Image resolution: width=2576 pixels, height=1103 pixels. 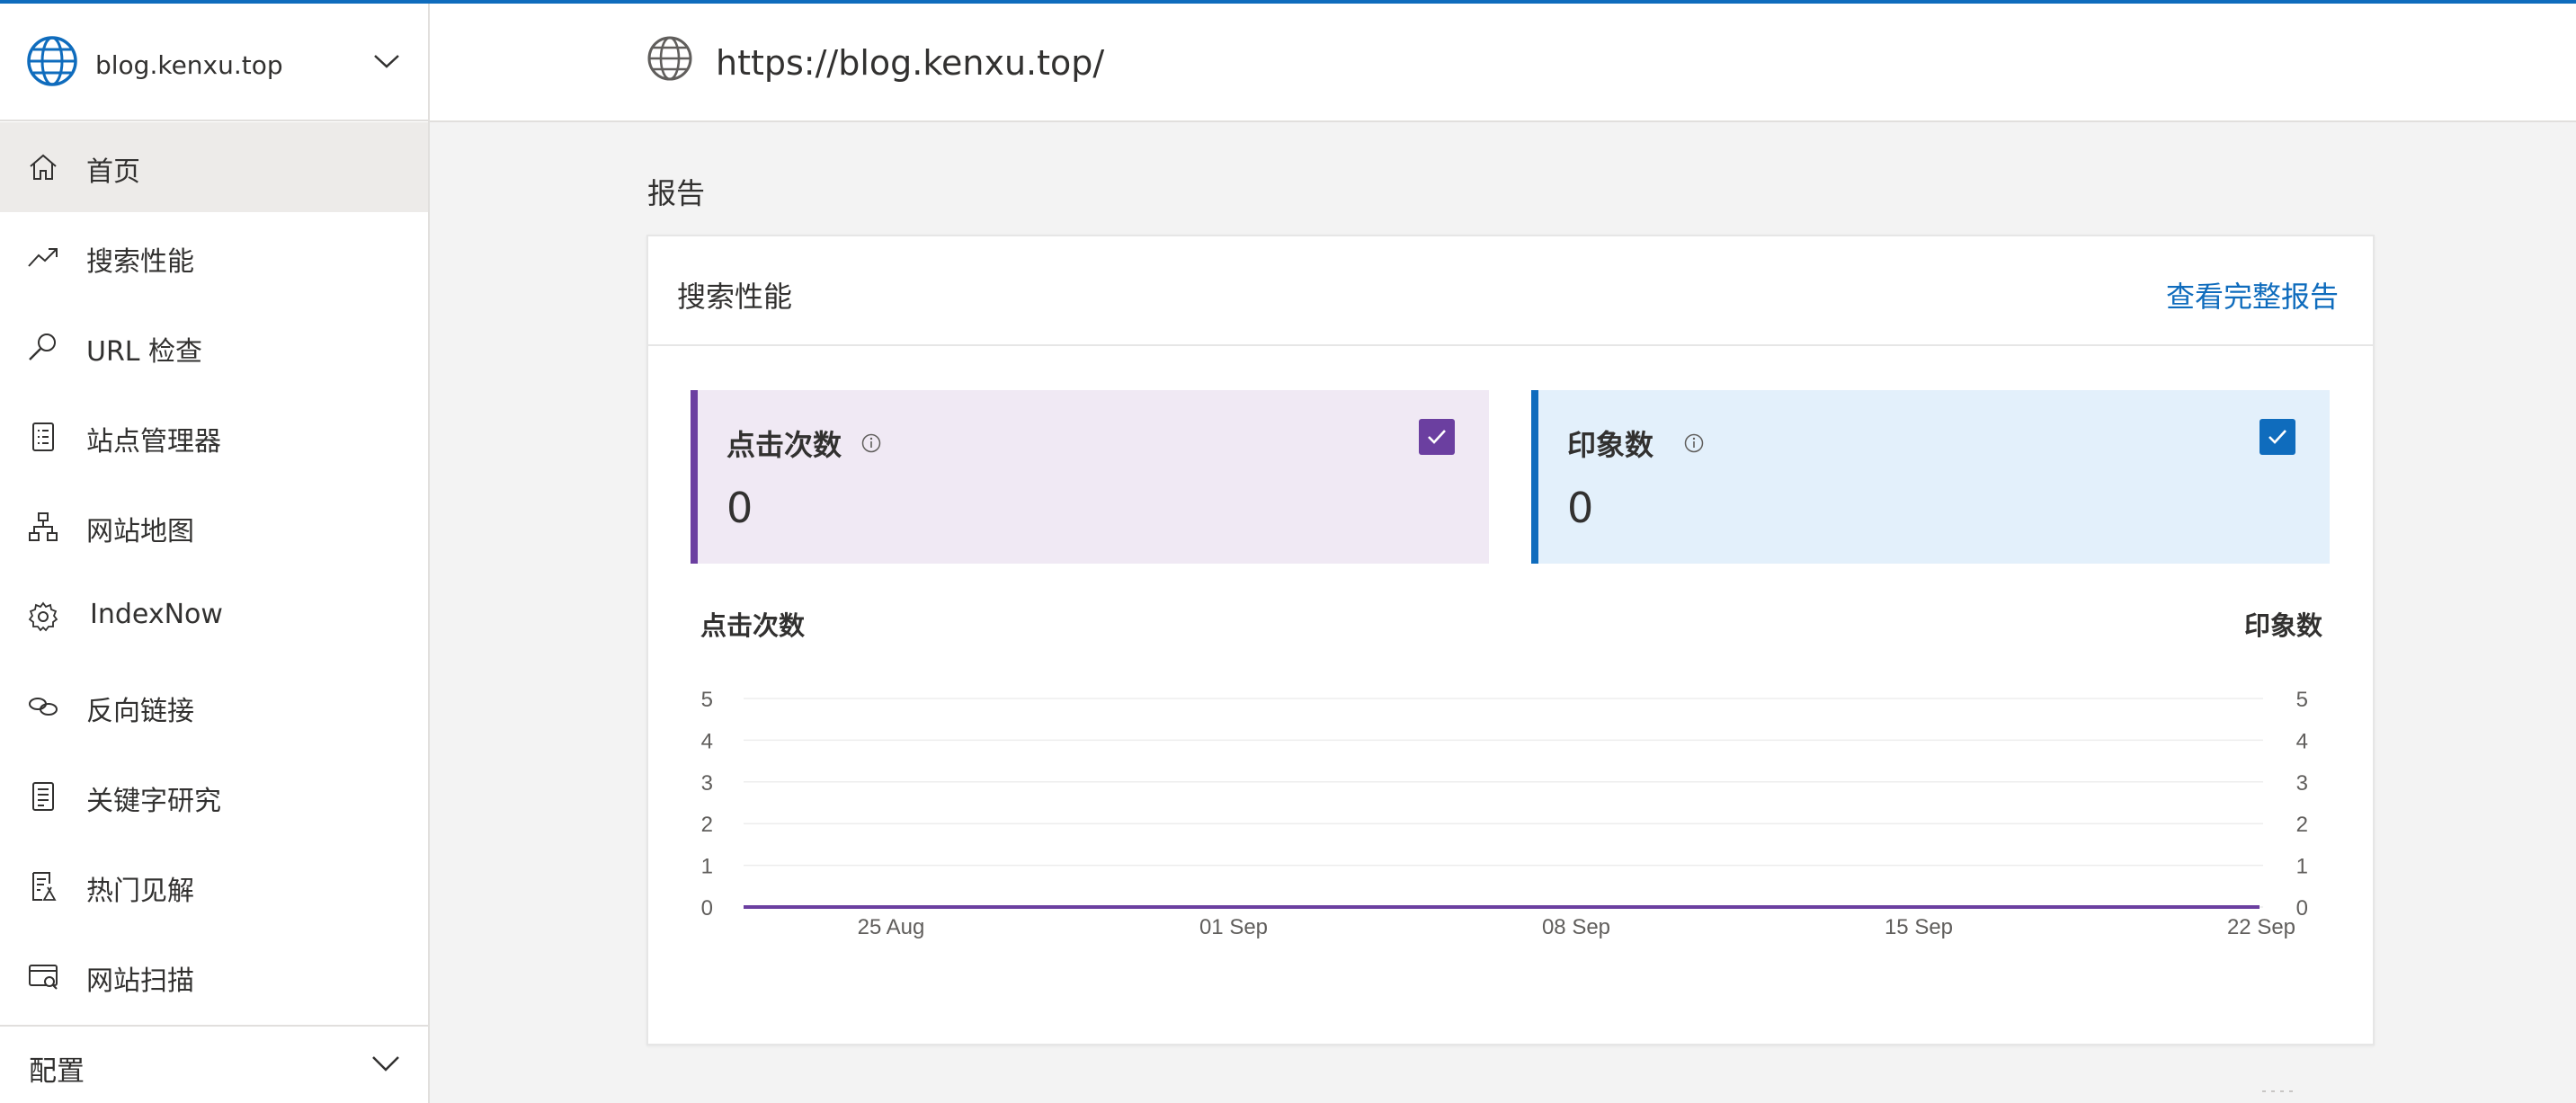 What do you see at coordinates (154, 442) in the screenshot?
I see `sidebar-item-label: 站点管理器` at bounding box center [154, 442].